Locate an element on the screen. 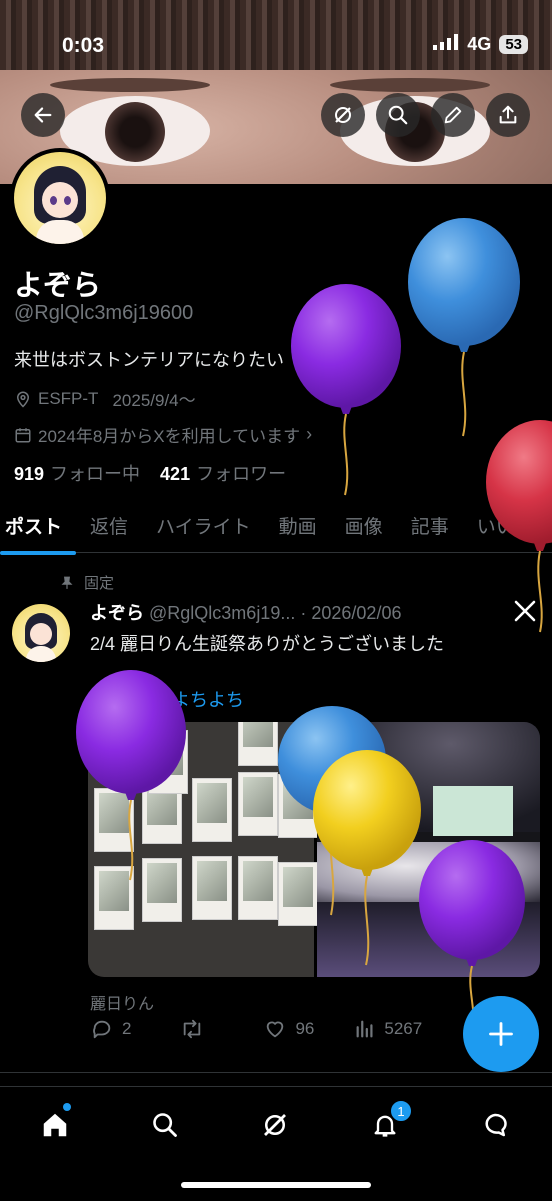 The image size is (552, 1201). home-indicator is located at coordinates (276, 1185).